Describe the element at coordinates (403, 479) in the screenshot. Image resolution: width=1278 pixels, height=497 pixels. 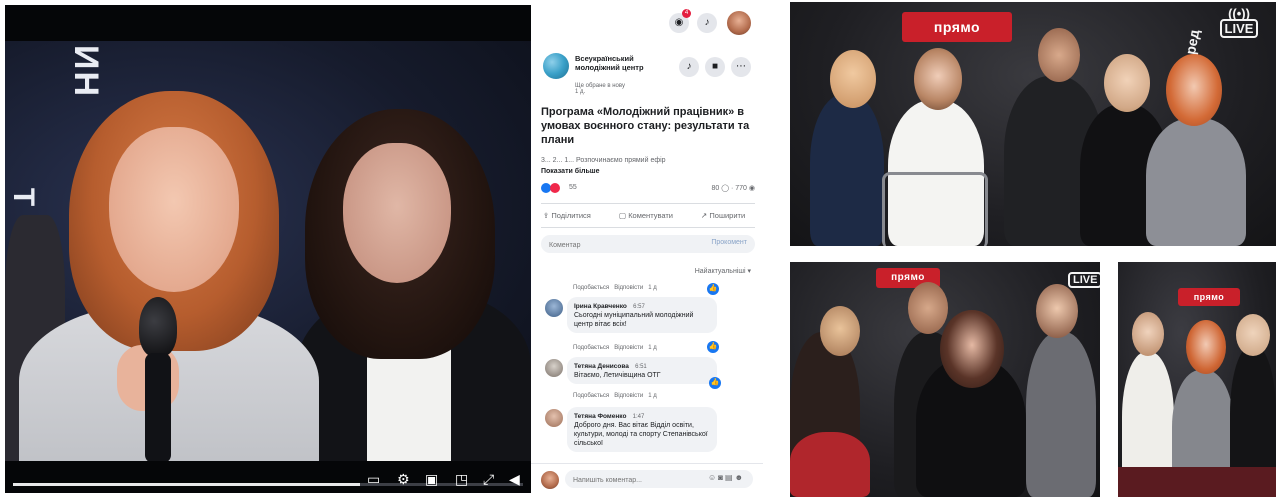
I see `settings-gear-icon: ⚙` at that location.